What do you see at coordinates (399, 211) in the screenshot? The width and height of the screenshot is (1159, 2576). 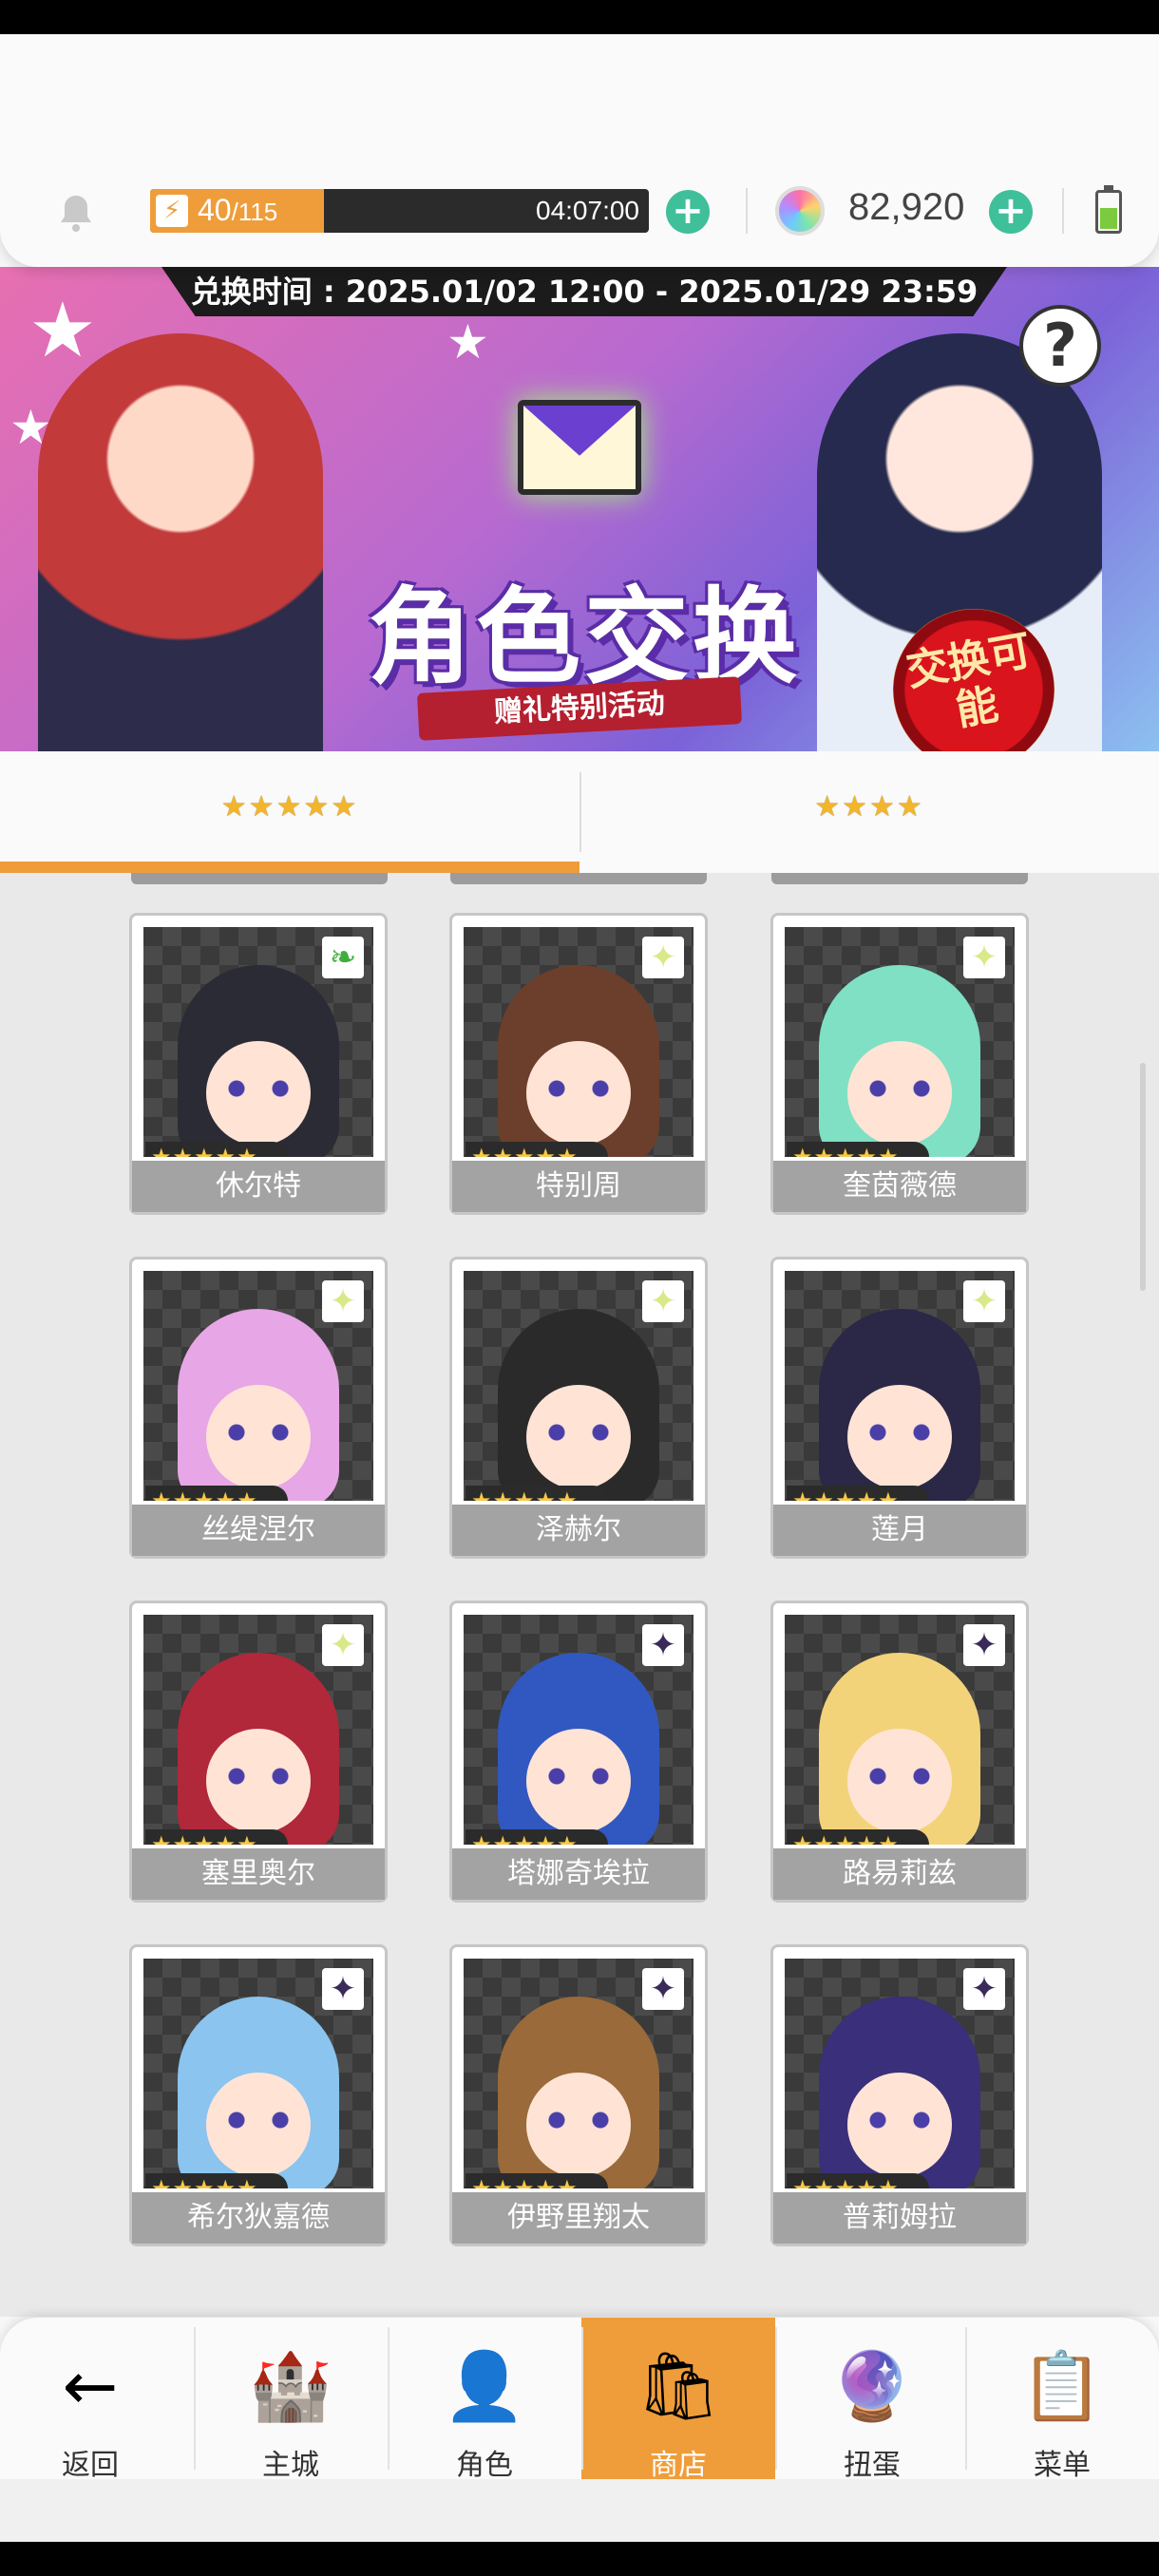 I see `stamina-bar: ⚡ 40/115 04:07:00` at bounding box center [399, 211].